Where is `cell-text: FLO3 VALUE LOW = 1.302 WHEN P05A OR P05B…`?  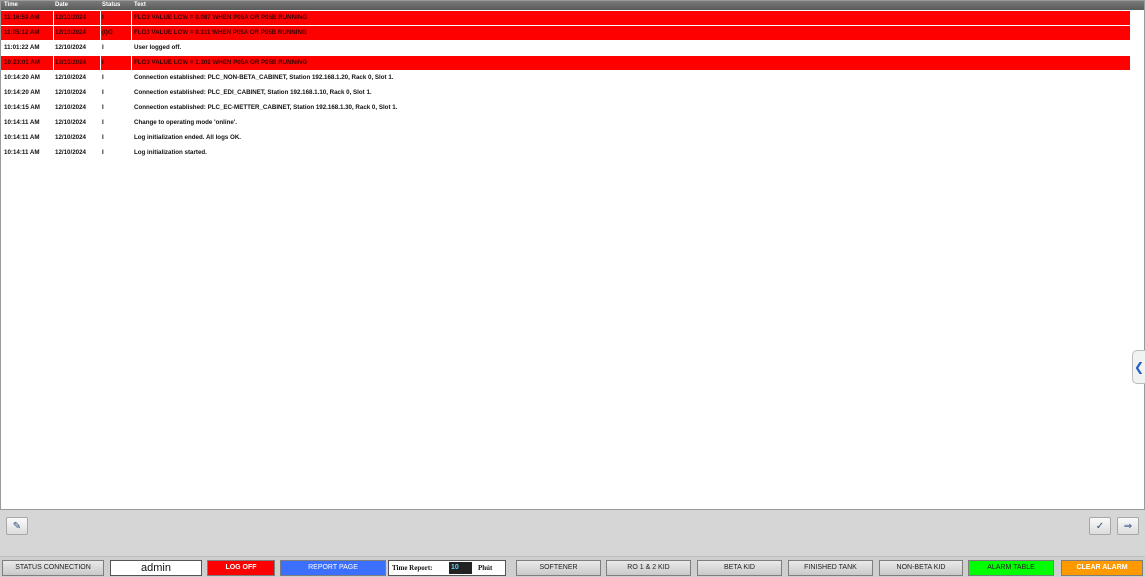 cell-text: FLO3 VALUE LOW = 1.302 WHEN P05A OR P05B… is located at coordinates (221, 62).